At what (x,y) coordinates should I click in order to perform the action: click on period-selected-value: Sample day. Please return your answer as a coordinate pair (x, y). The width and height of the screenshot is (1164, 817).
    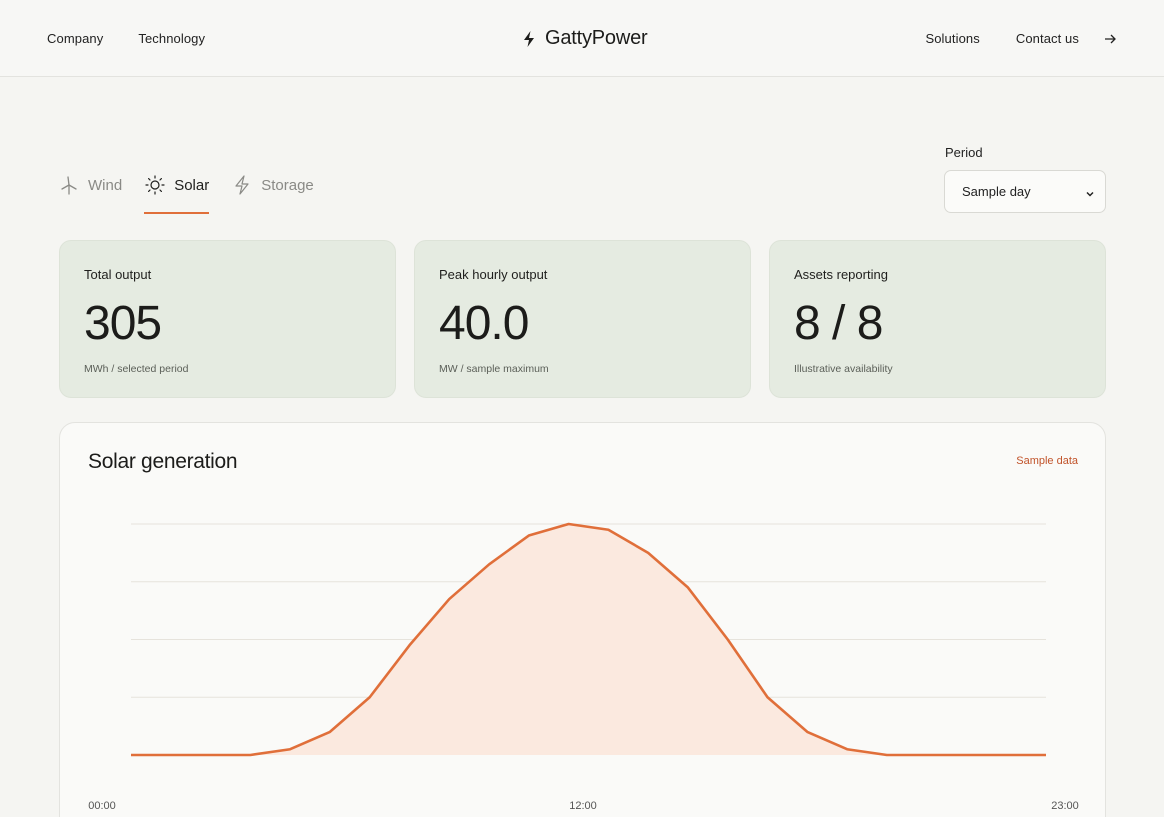
    Looking at the image, I should click on (996, 191).